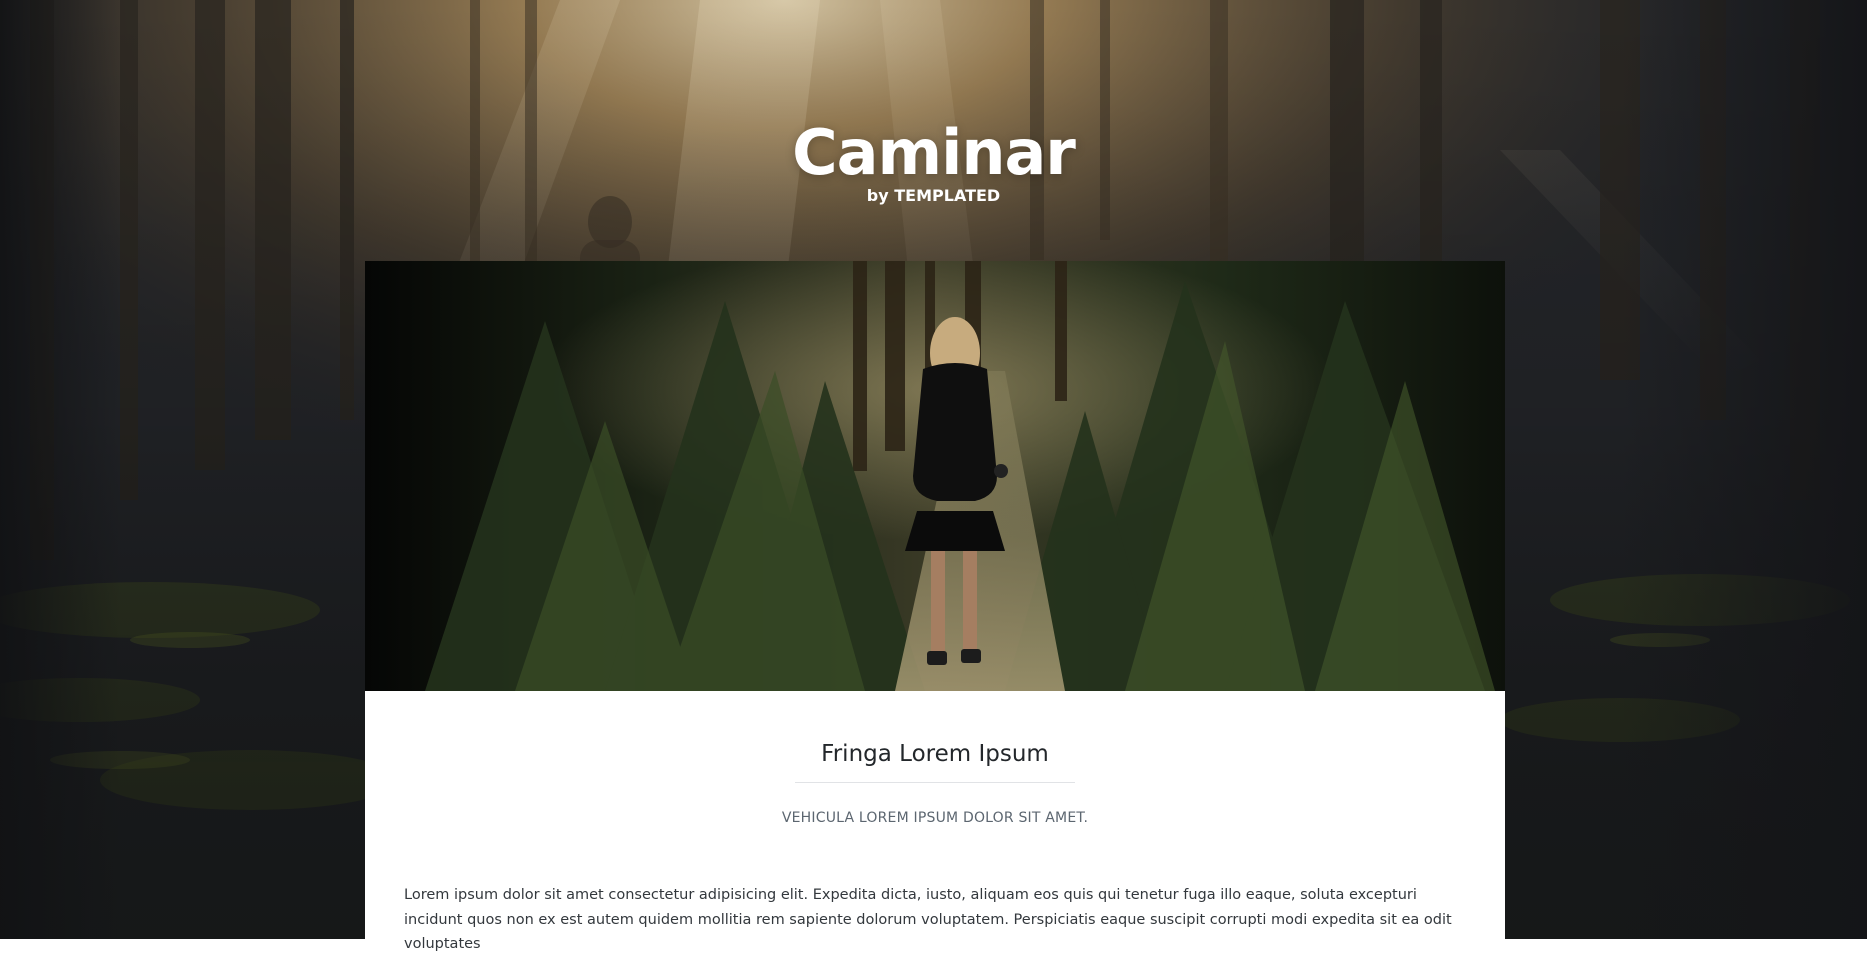 The image size is (1867, 961). What do you see at coordinates (935, 818) in the screenshot?
I see `post-subtitle: VEHICULA LOREM IPSUM DOLOR SIT AMET.` at bounding box center [935, 818].